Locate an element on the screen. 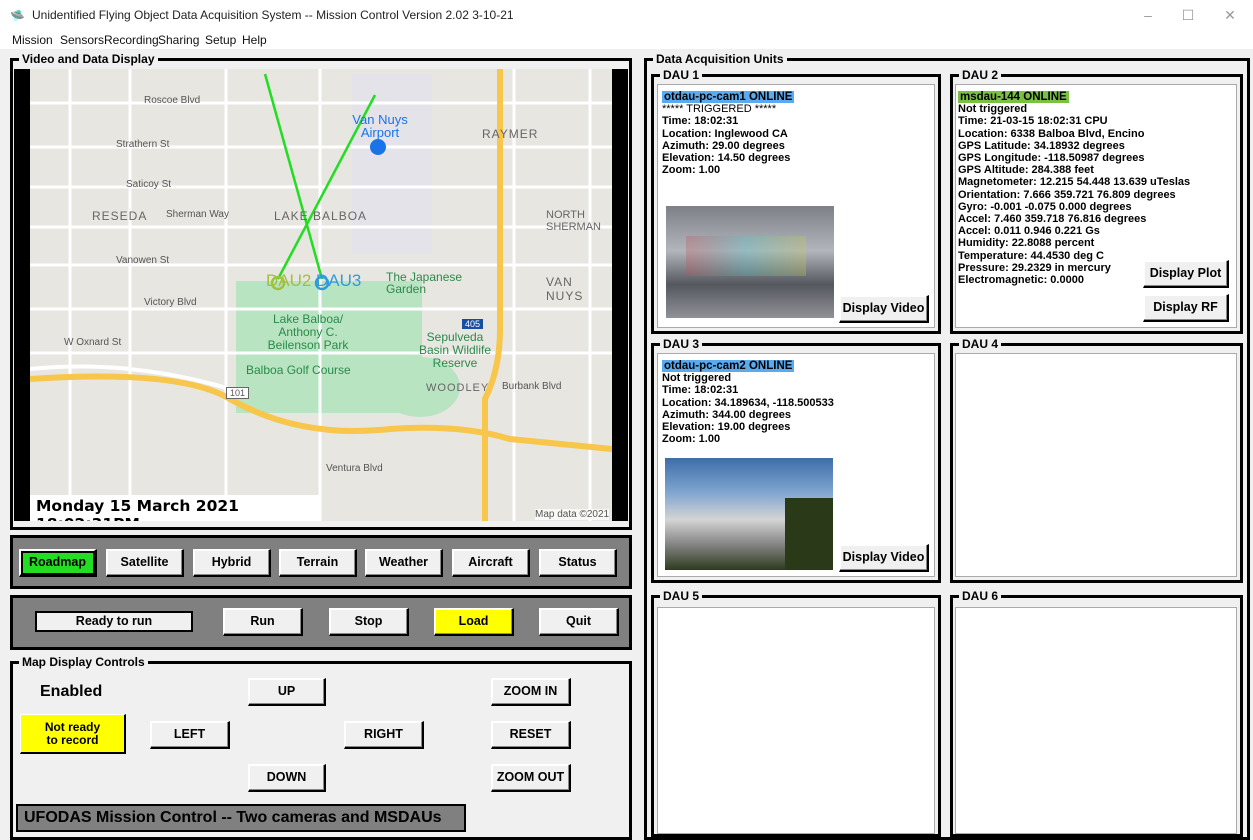 Image resolution: width=1253 pixels, height=840 pixels. dau1-video-thumbnail is located at coordinates (750, 262).